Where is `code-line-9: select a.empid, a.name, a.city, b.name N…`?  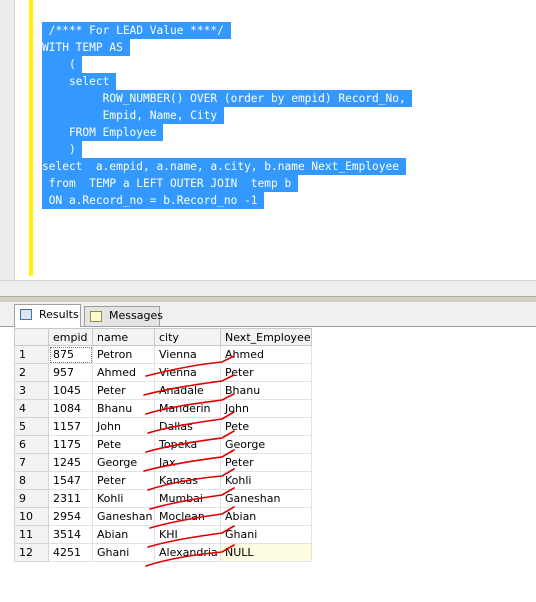 code-line-9: select a.empid, a.name, a.city, b.name N… is located at coordinates (224, 166).